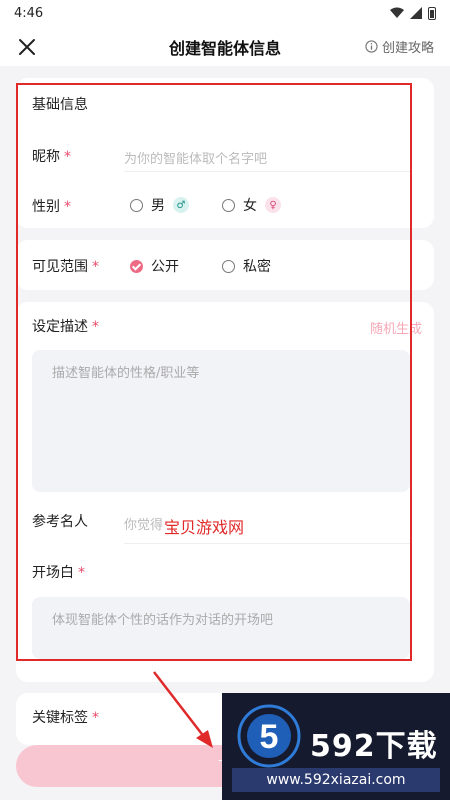 Image resolution: width=450 pixels, height=800 pixels. Describe the element at coordinates (53, 573) in the screenshot. I see `opening-label-text: 开场白` at that location.